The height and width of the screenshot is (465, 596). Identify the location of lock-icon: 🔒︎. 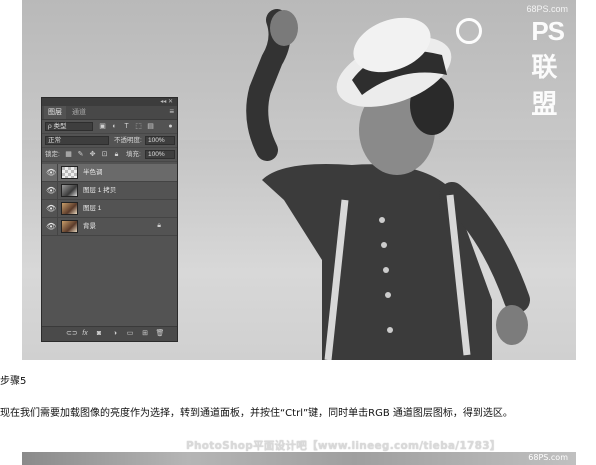
(159, 225).